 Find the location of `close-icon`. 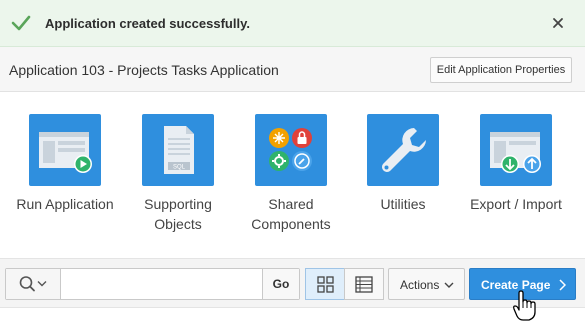

close-icon is located at coordinates (558, 23).